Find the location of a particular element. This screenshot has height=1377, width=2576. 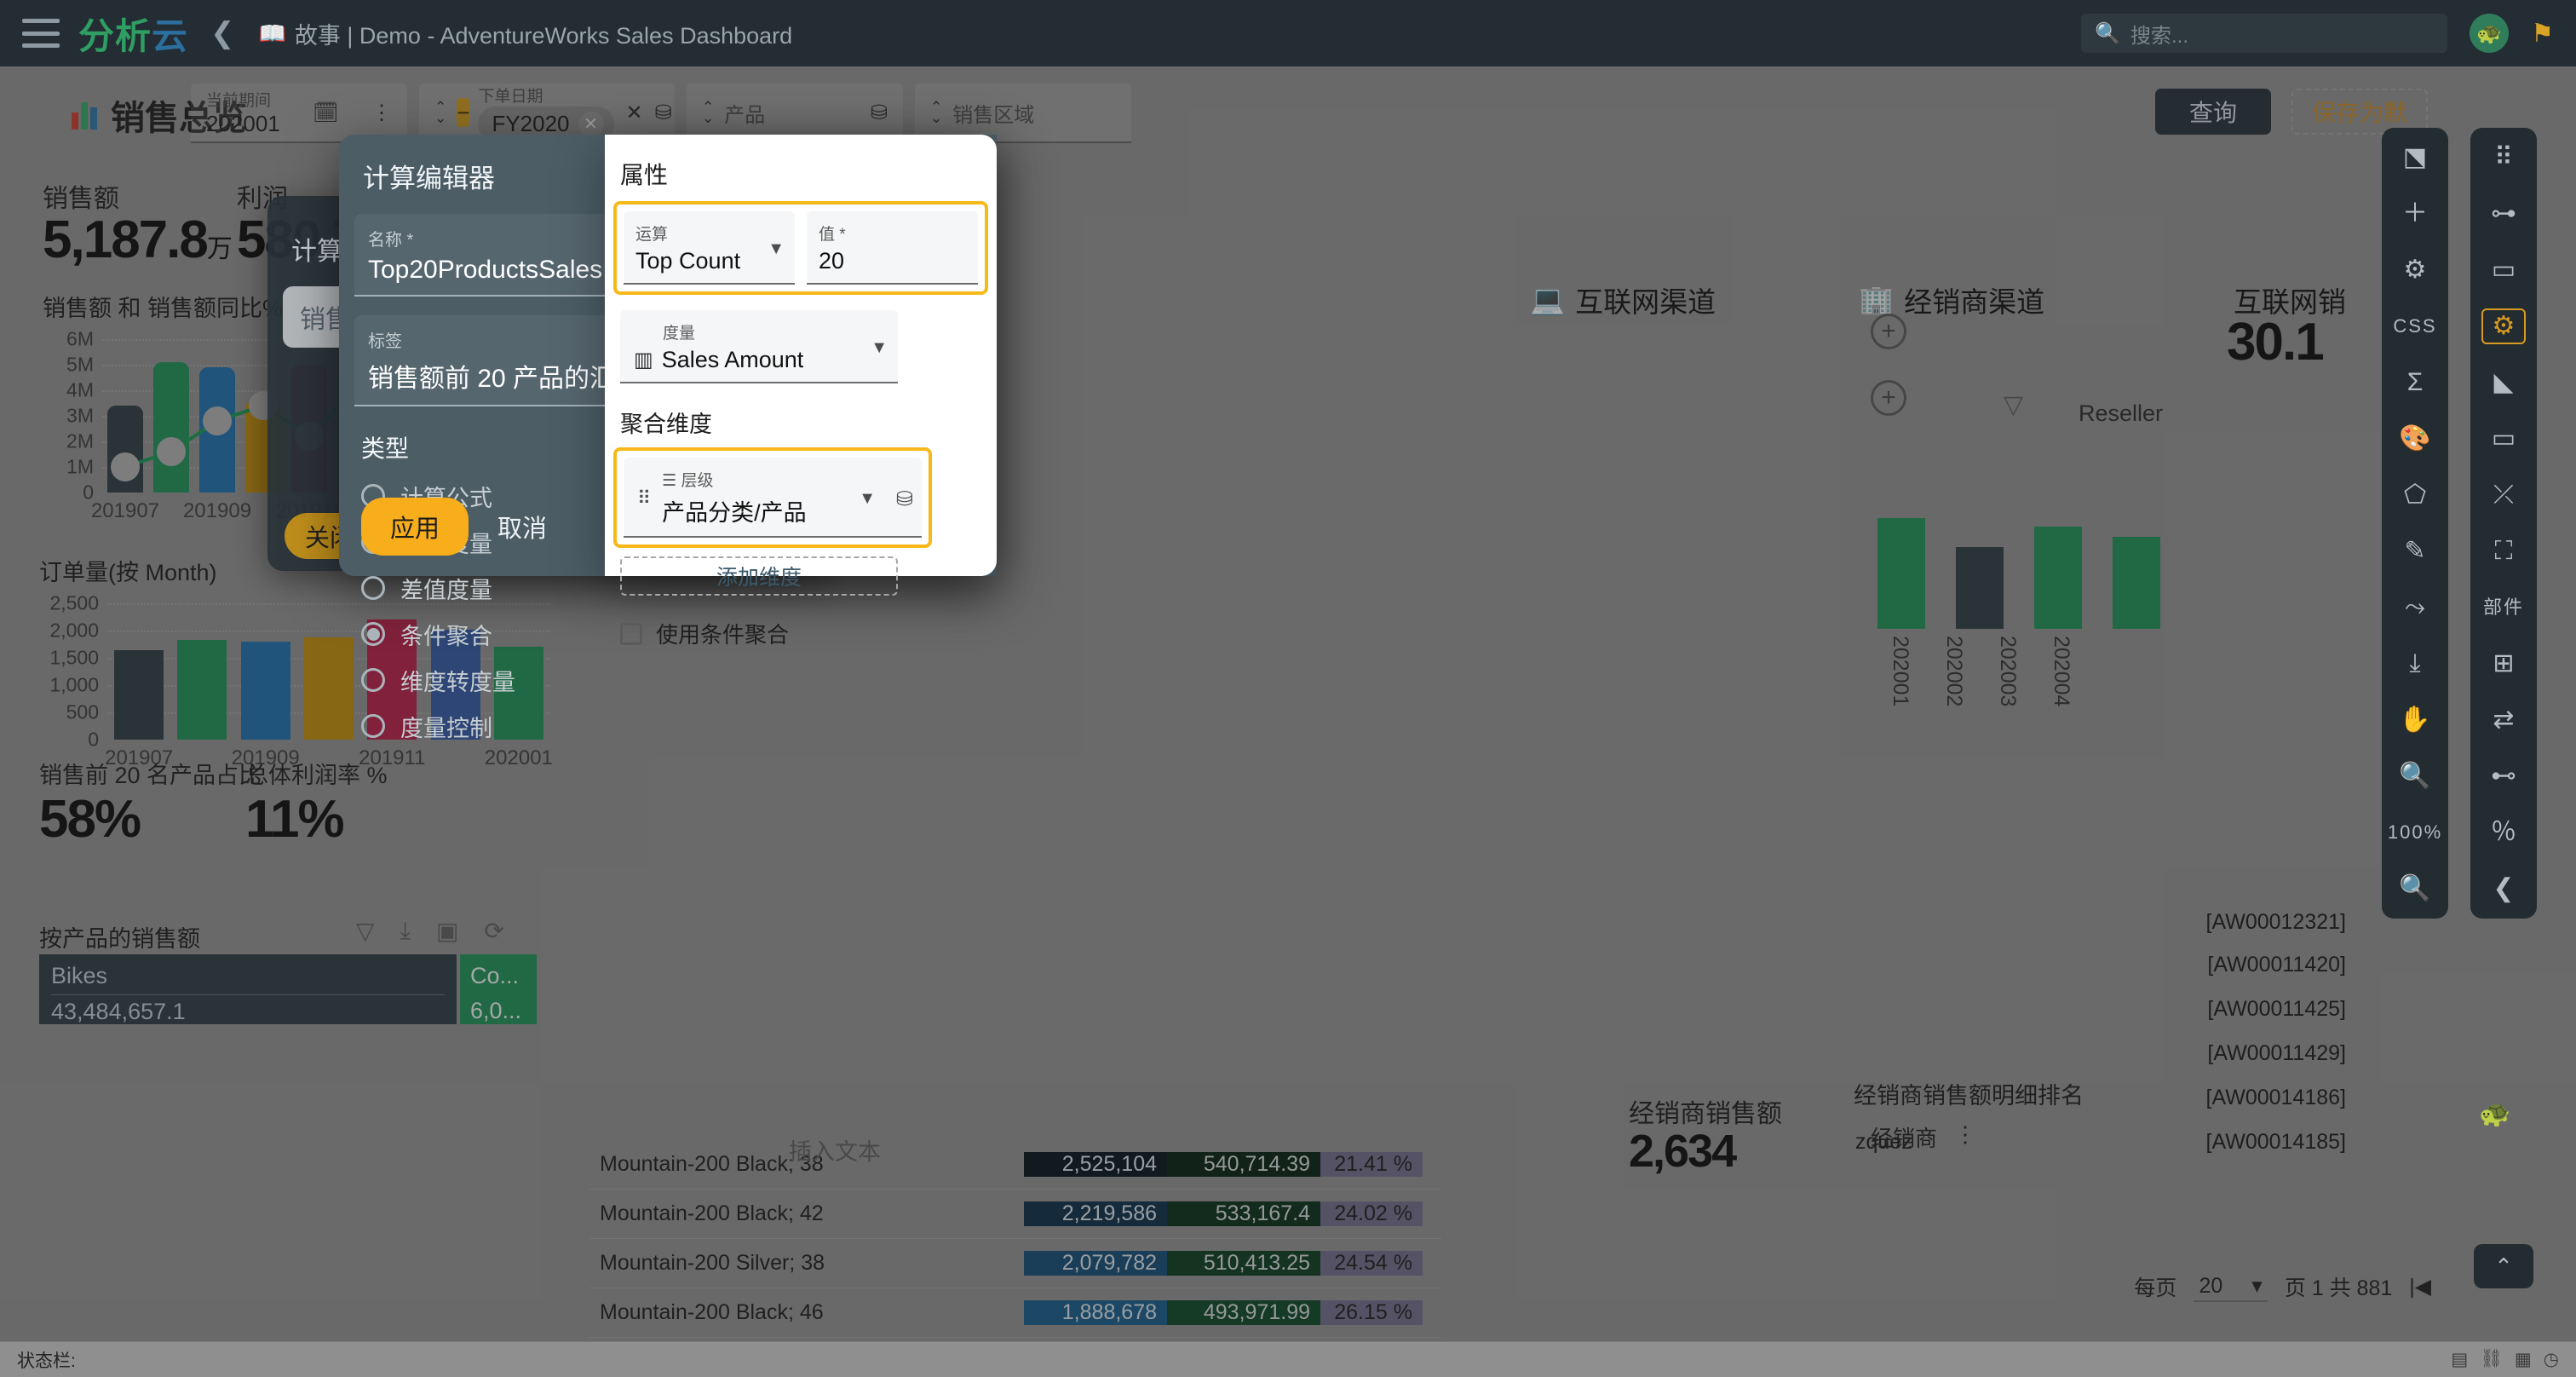

grip-icon: ⠿ is located at coordinates (2504, 158).